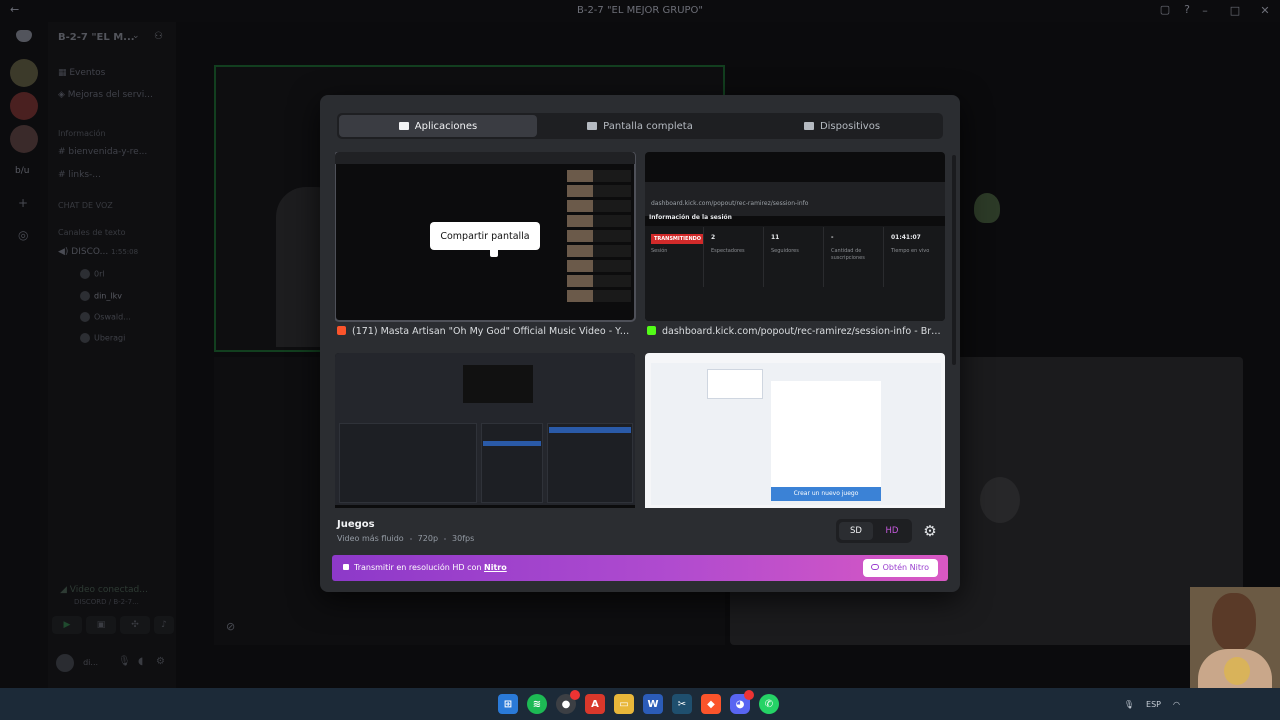  I want to click on session-heading: Información de la sesión, so click(690, 217).